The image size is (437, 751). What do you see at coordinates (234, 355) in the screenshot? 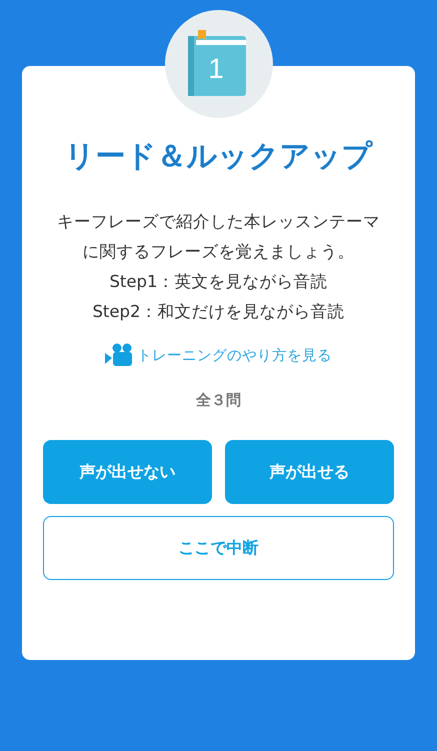
I see `video-link-text: トレーニングのやり方を見る` at bounding box center [234, 355].